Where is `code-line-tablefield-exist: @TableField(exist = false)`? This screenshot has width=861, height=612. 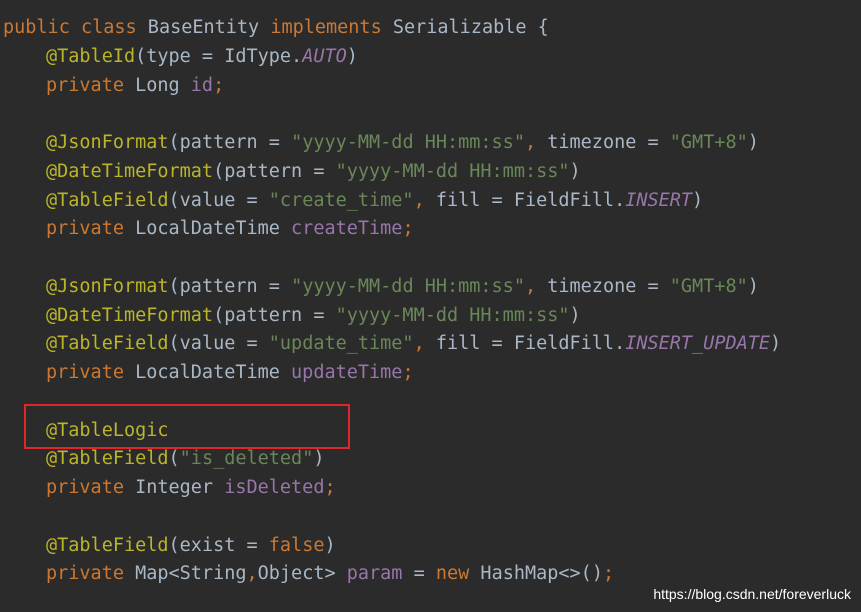 code-line-tablefield-exist: @TableField(exist = false) is located at coordinates (191, 545).